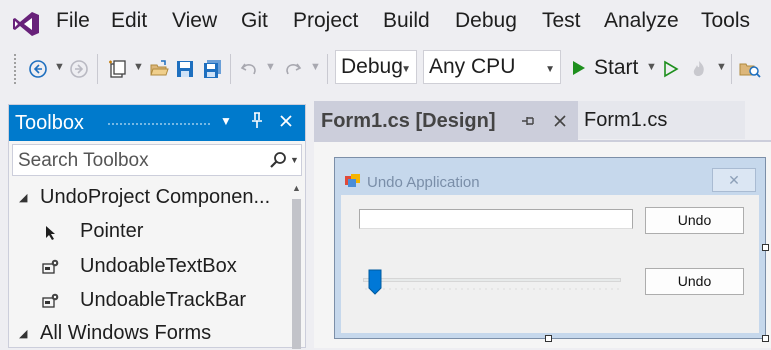  Describe the element at coordinates (721, 67) in the screenshot. I see `hot-reload-dropdown-icon: ▼` at that location.